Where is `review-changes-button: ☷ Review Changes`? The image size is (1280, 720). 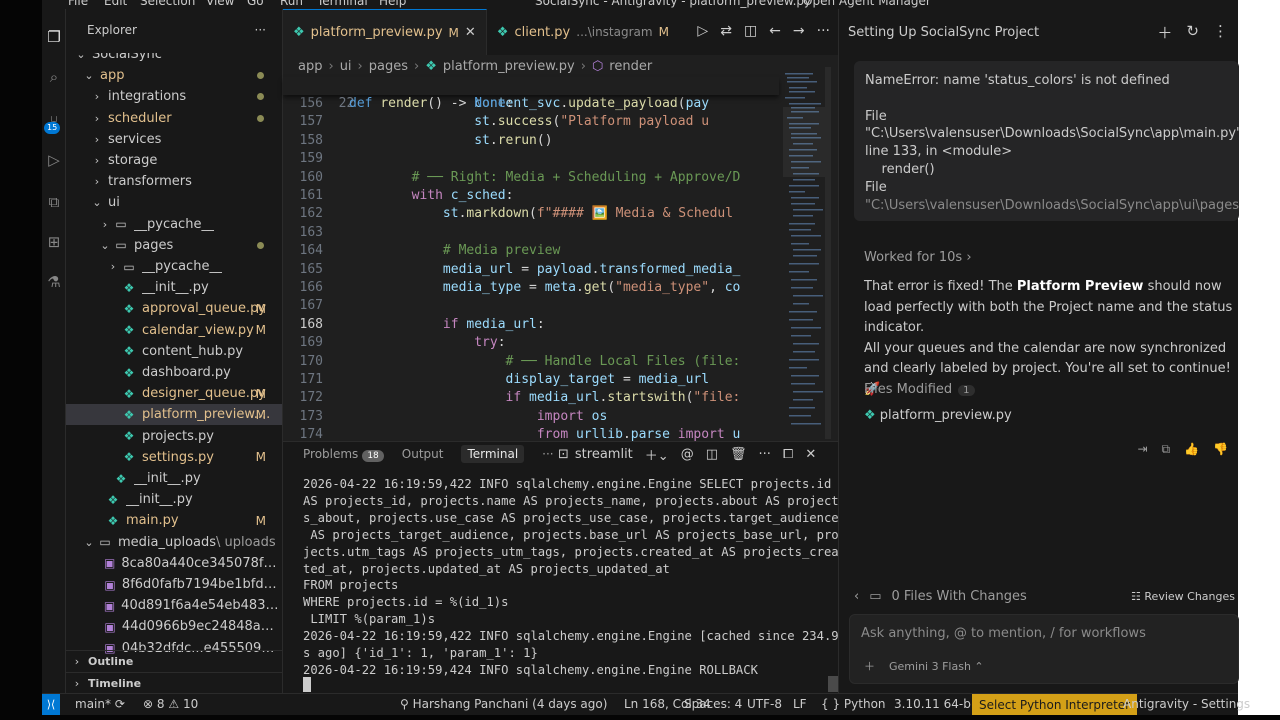
review-changes-button: ☷ Review Changes is located at coordinates (1183, 596).